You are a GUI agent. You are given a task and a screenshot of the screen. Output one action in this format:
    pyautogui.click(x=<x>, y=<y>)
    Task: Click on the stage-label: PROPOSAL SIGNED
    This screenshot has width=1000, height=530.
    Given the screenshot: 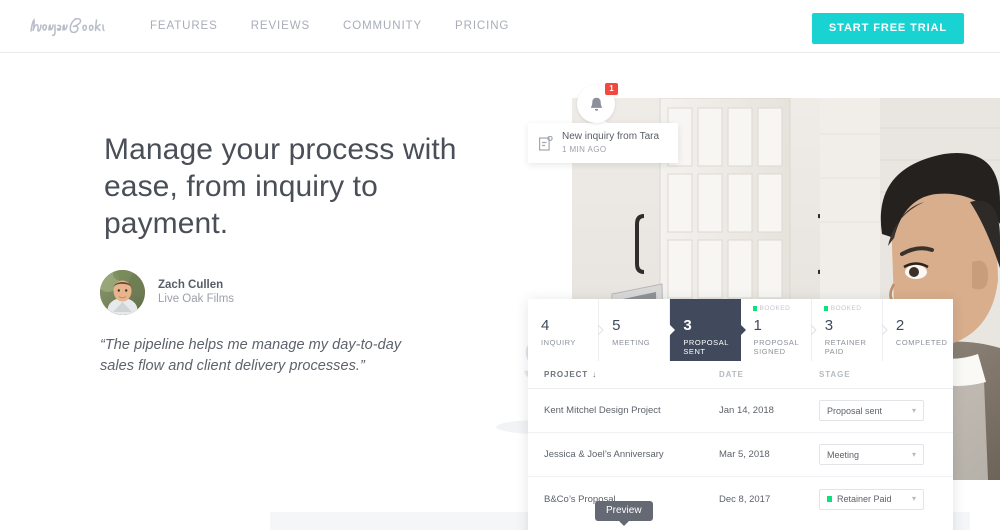 What is the action you would take?
    pyautogui.click(x=776, y=347)
    